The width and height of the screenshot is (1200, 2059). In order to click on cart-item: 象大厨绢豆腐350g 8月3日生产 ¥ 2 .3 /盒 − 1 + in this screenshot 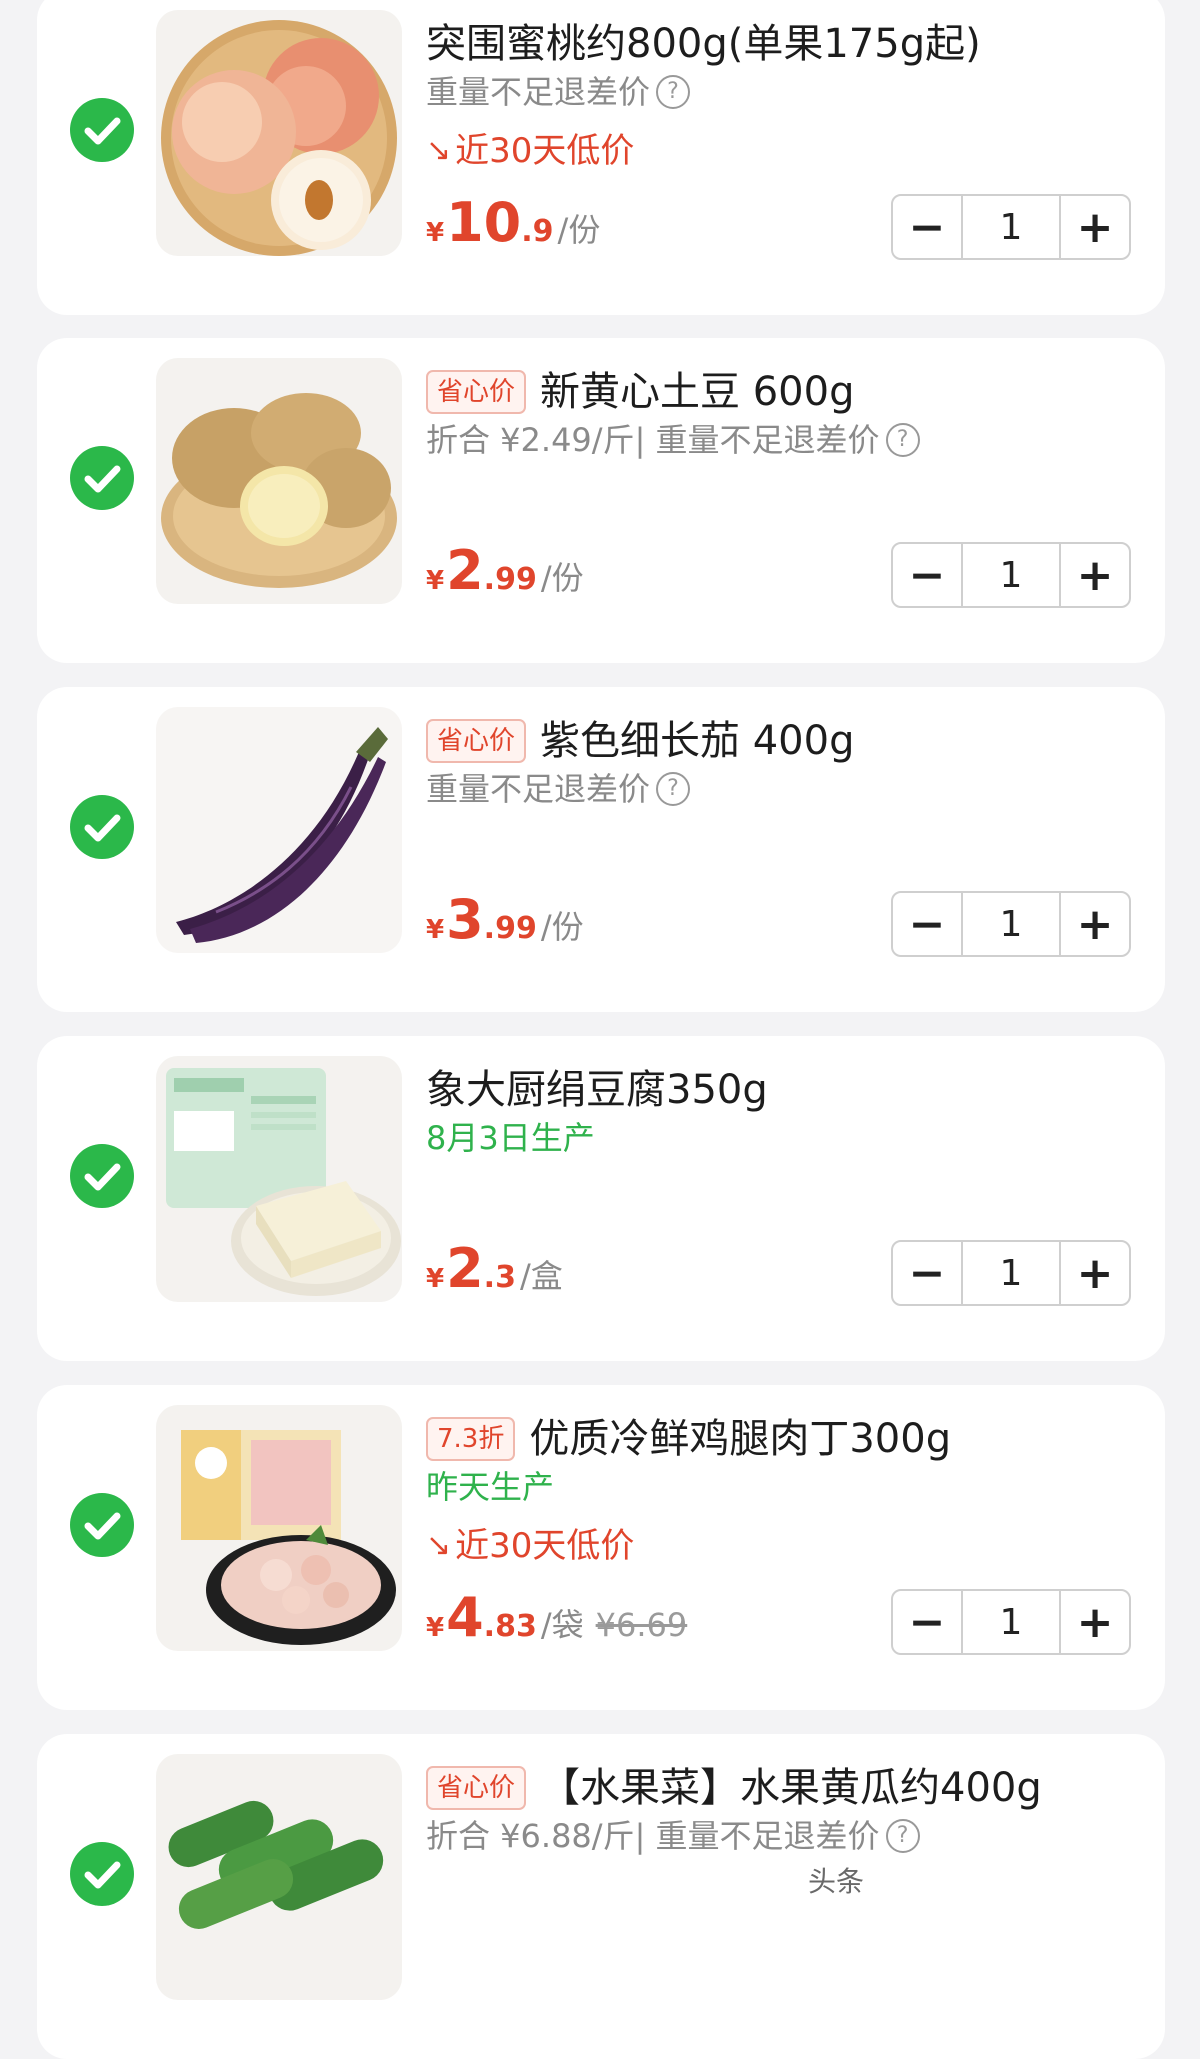, I will do `click(601, 1198)`.